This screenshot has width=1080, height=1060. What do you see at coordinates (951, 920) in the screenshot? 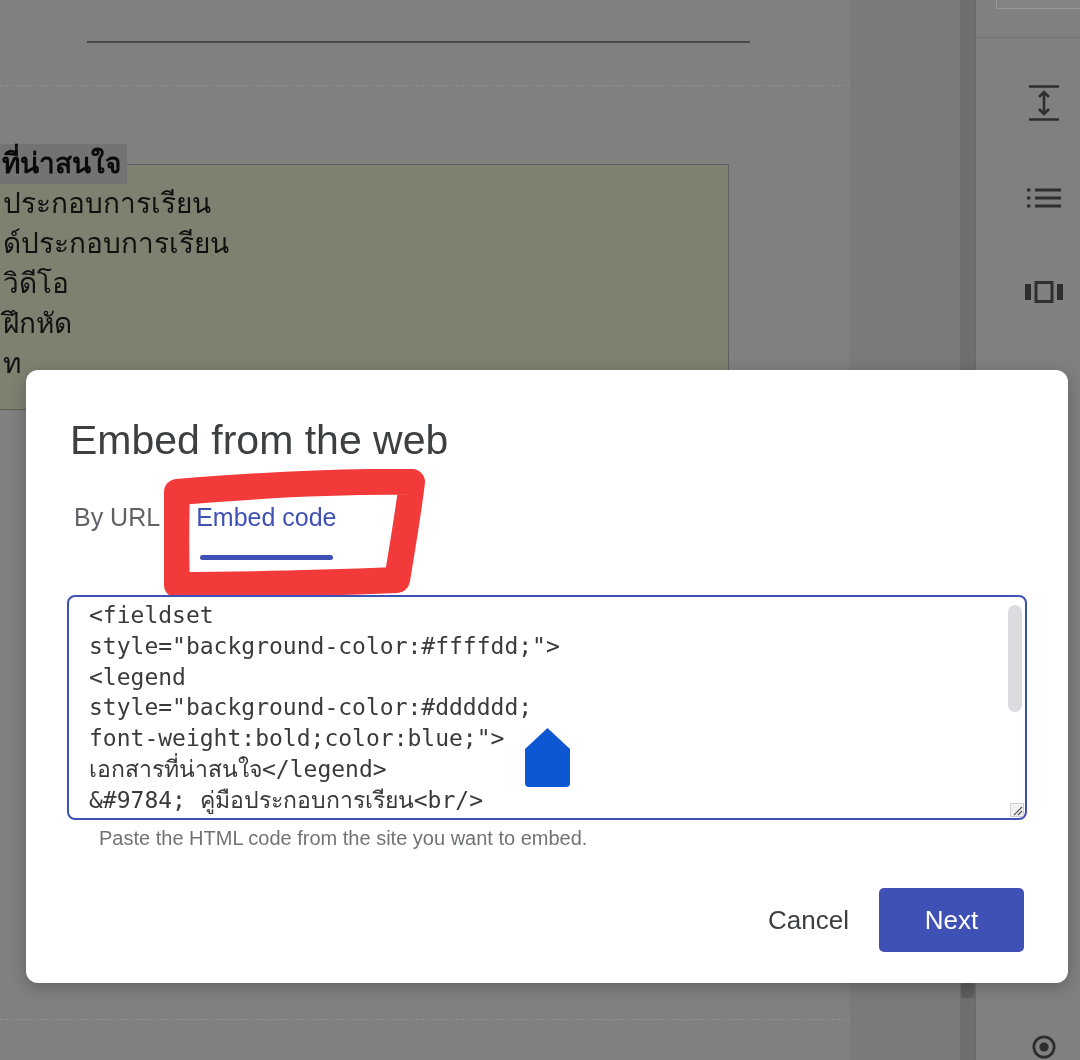
I see `next-button: Next` at bounding box center [951, 920].